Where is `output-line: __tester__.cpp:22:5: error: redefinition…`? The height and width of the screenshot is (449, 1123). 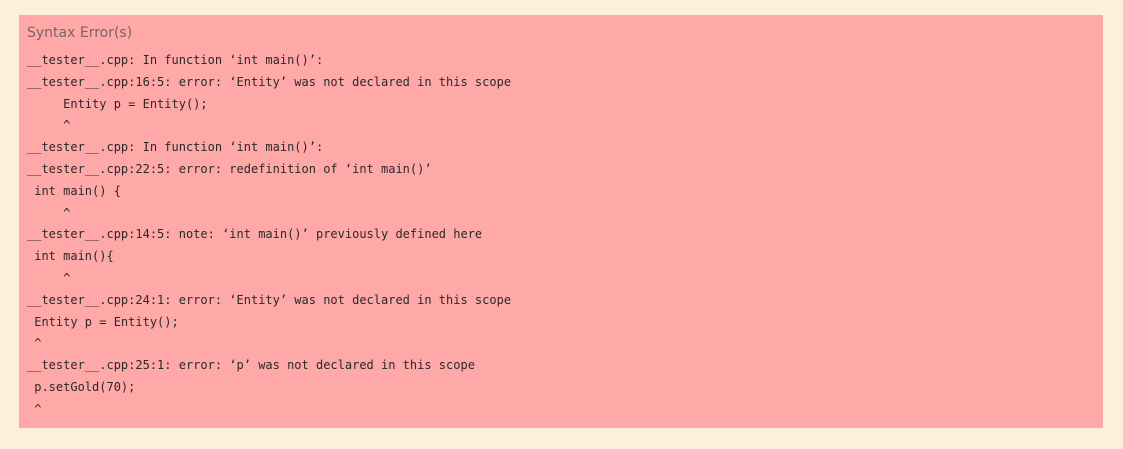
output-line: __tester__.cpp:22:5: error: redefinition… is located at coordinates (229, 168).